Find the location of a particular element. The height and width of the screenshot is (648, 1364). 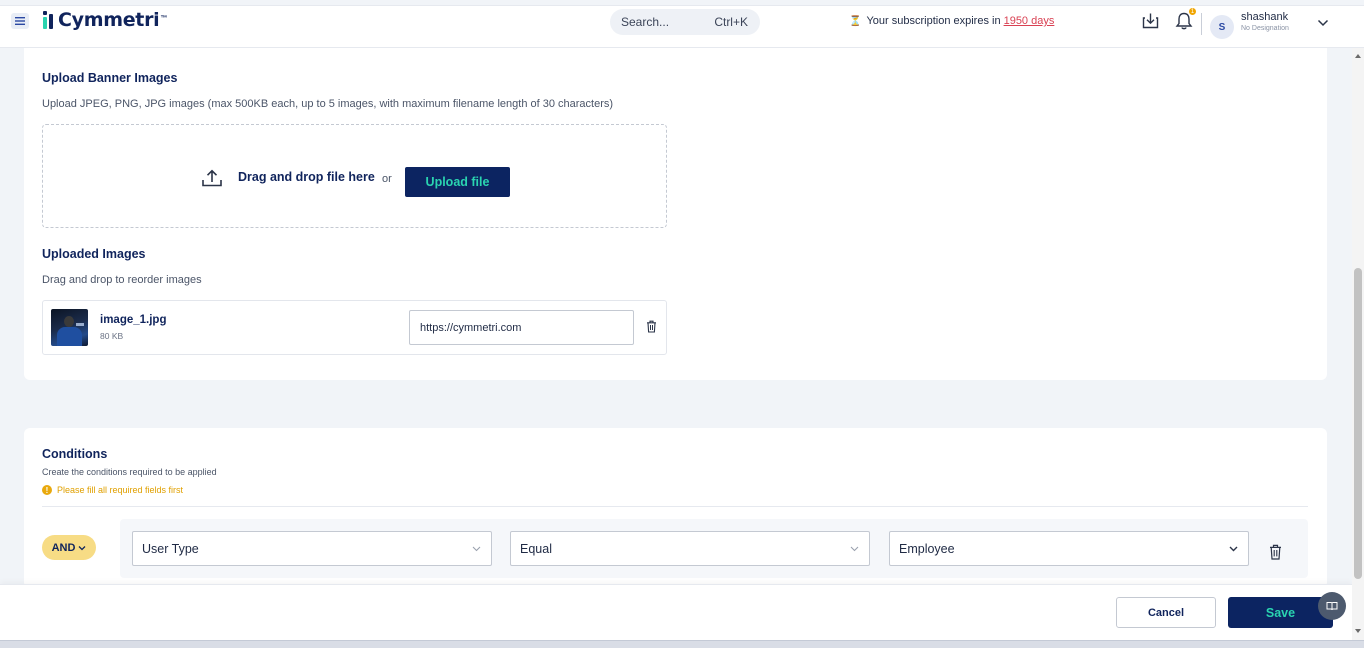

condition-value-select: Employee is located at coordinates (1069, 548).